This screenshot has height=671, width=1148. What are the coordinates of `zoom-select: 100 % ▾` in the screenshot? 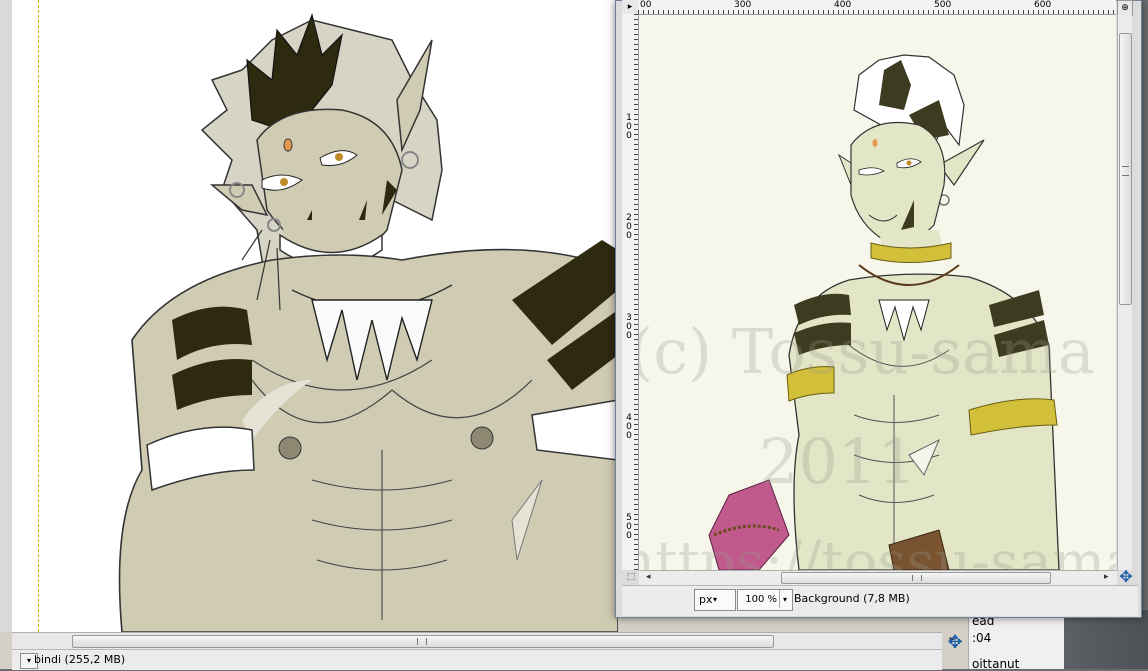 It's located at (765, 600).